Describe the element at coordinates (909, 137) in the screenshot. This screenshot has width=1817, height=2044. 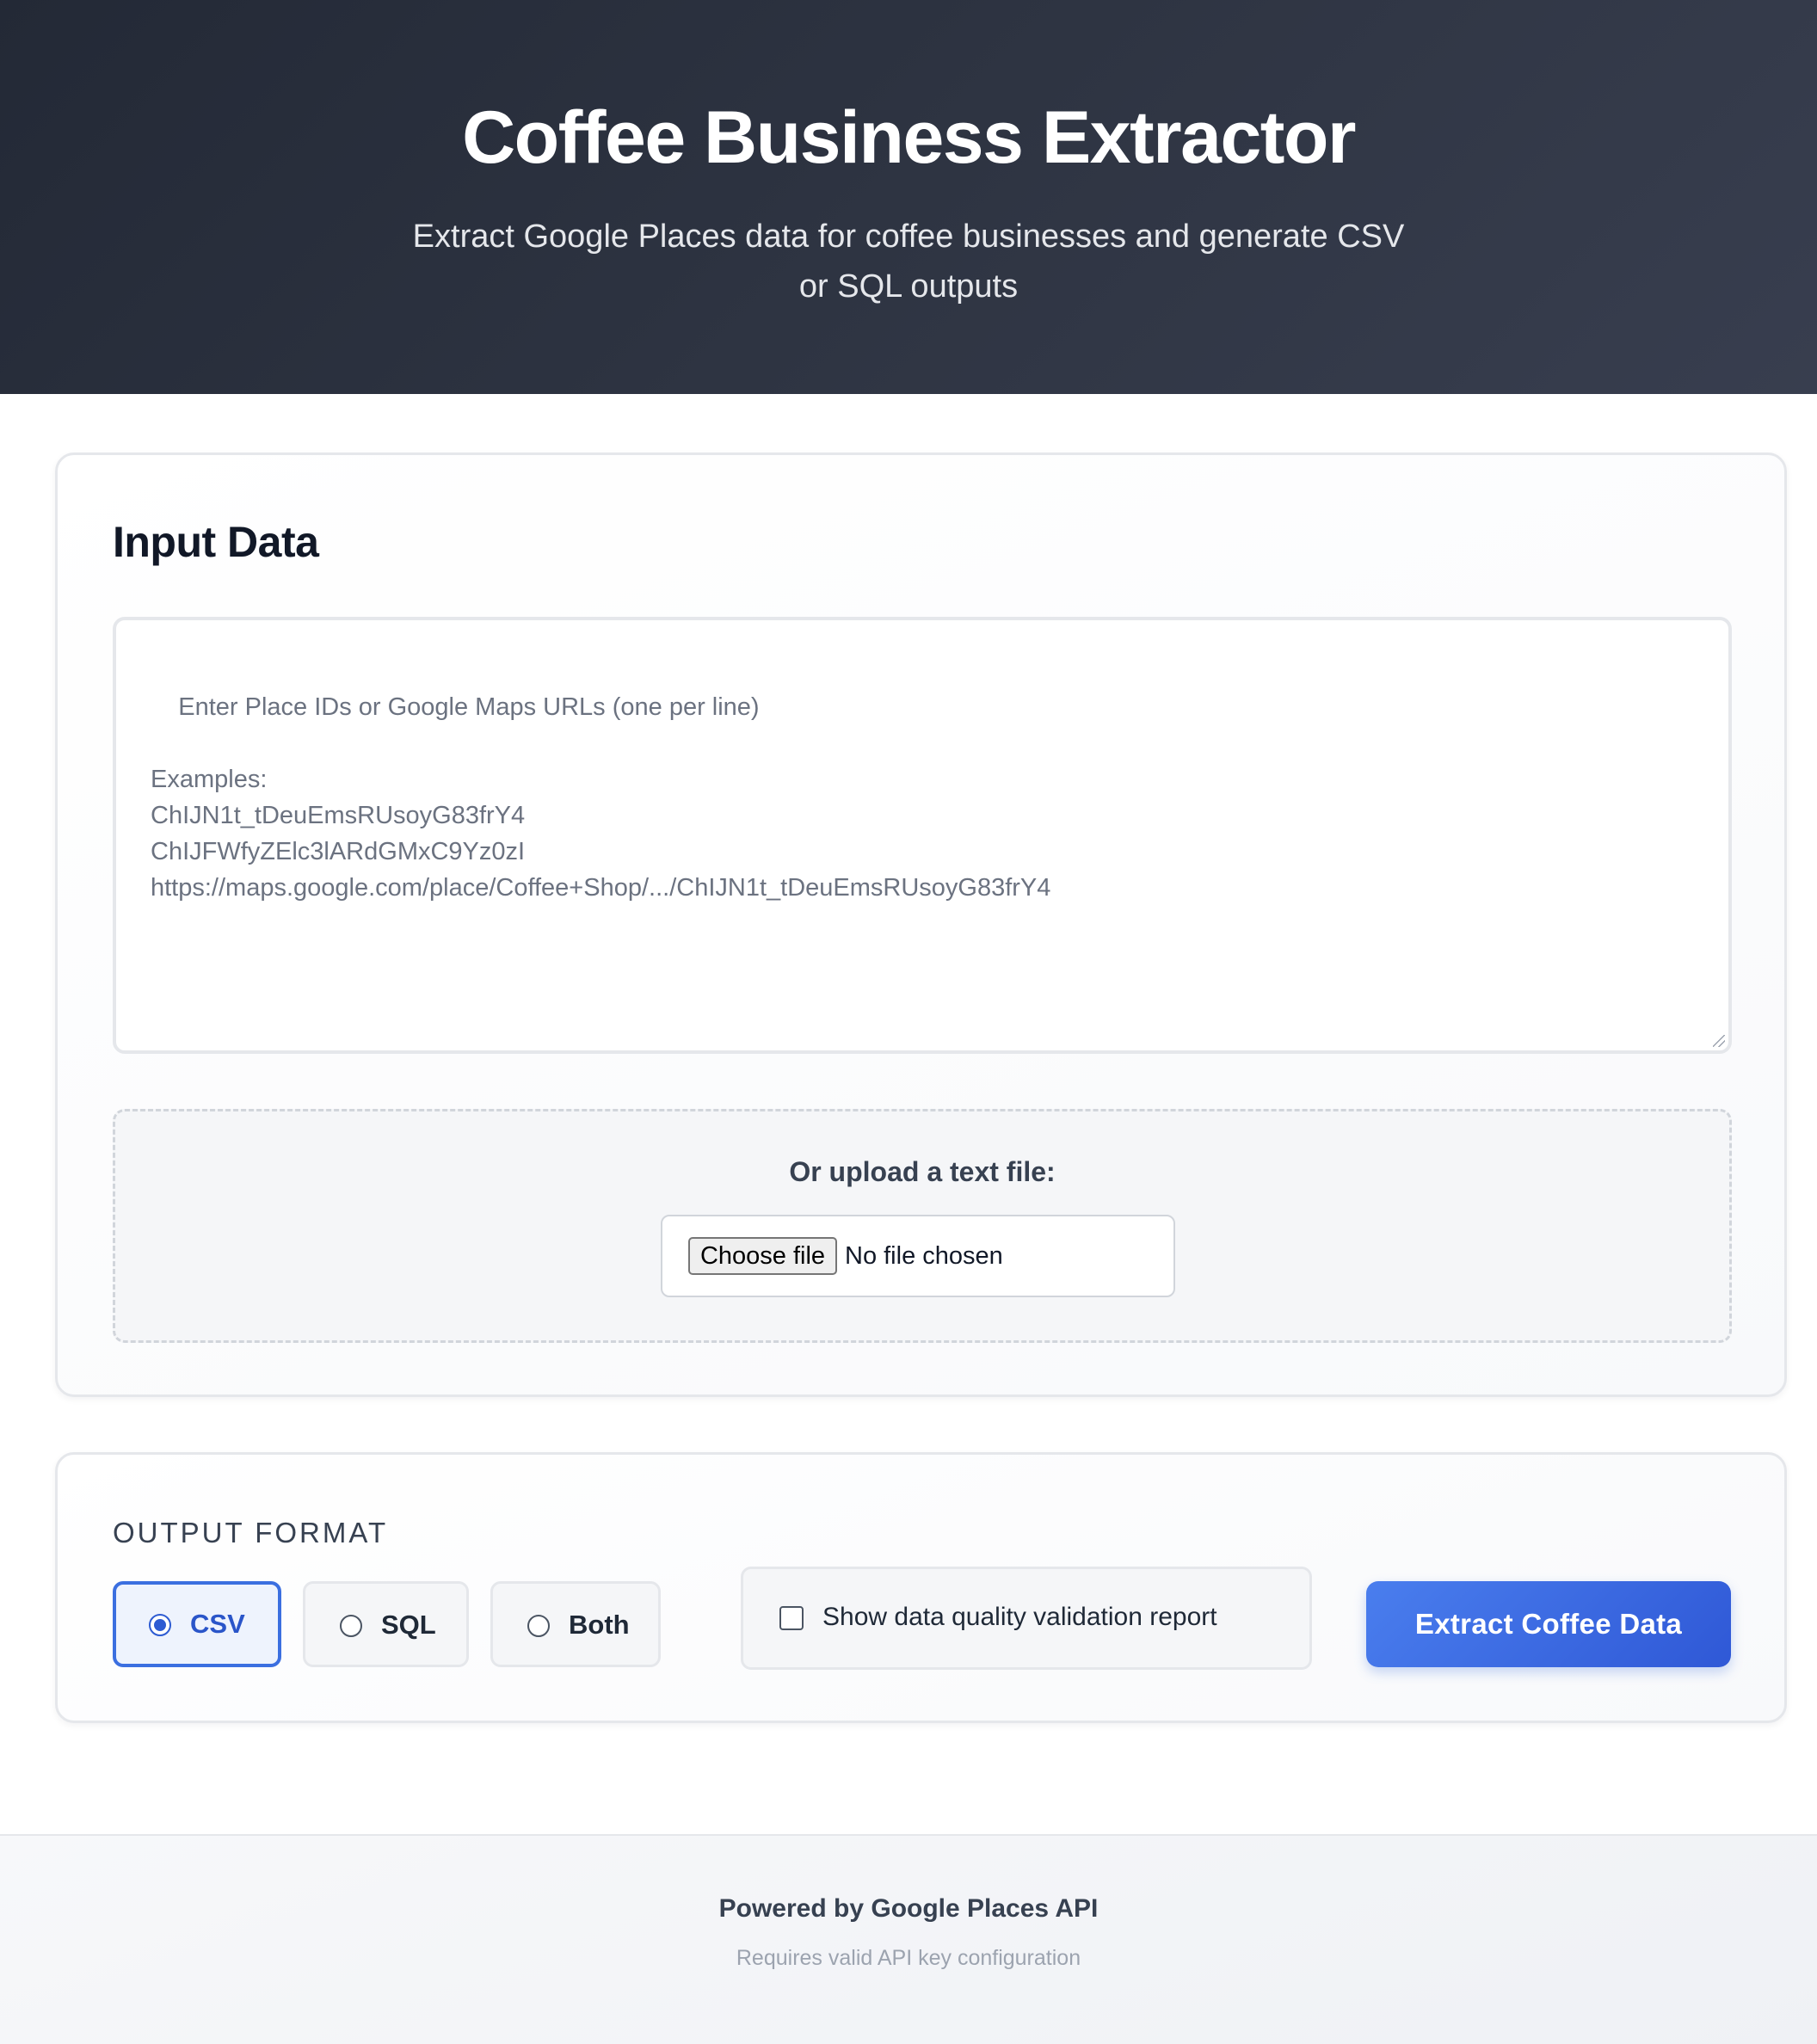
I see `page-title: Coffee Business Extractor` at that location.